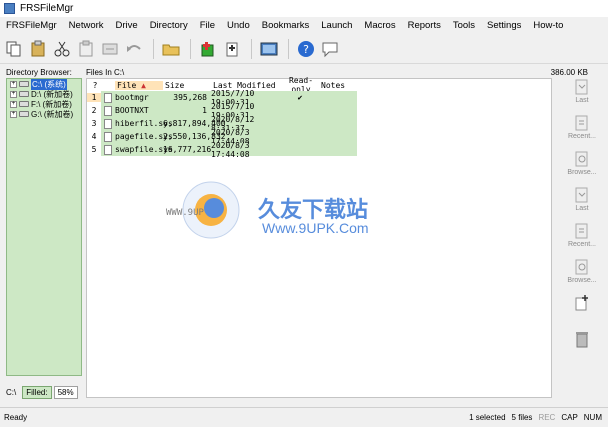 This screenshot has width=608, height=427. Describe the element at coordinates (208, 49) in the screenshot. I see `new-folder-icon` at that location.